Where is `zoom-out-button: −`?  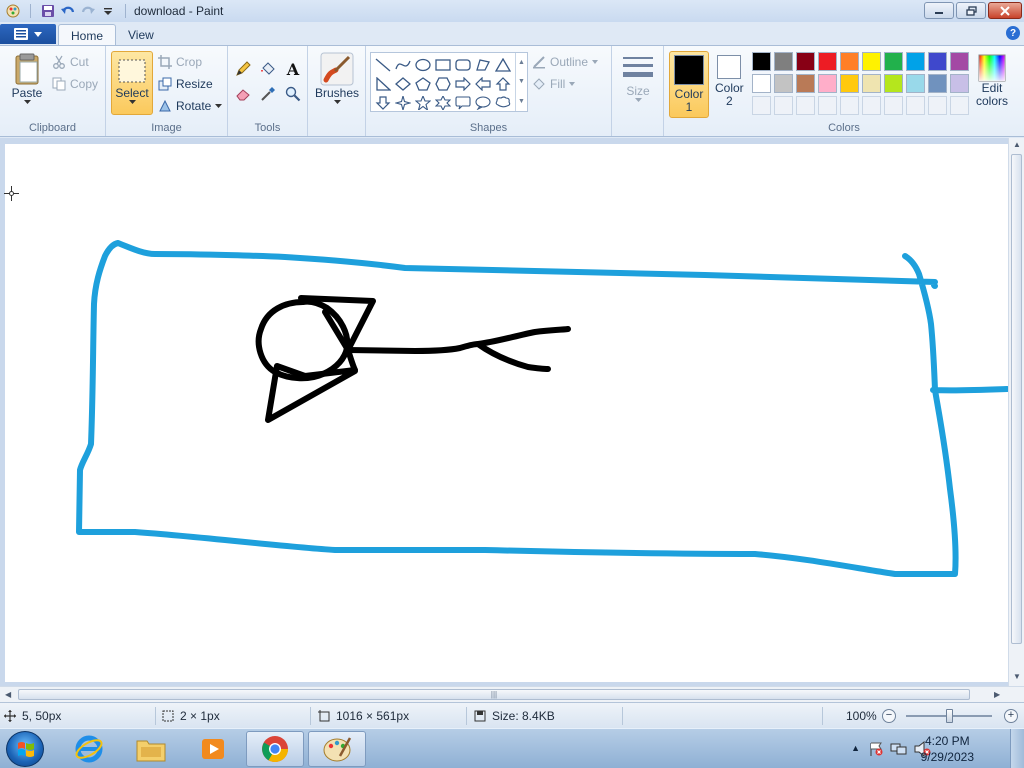
zoom-out-button: − is located at coordinates (889, 716).